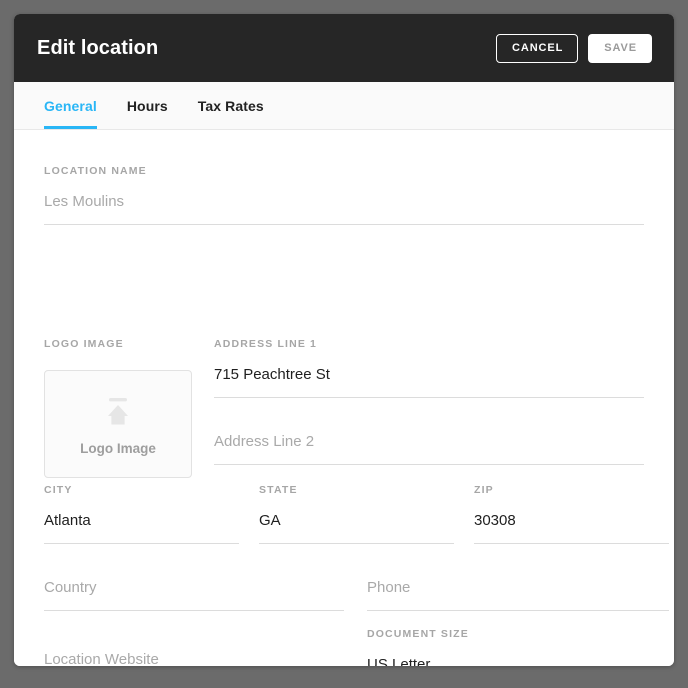  Describe the element at coordinates (141, 520) in the screenshot. I see `city-input: Atlanta` at that location.